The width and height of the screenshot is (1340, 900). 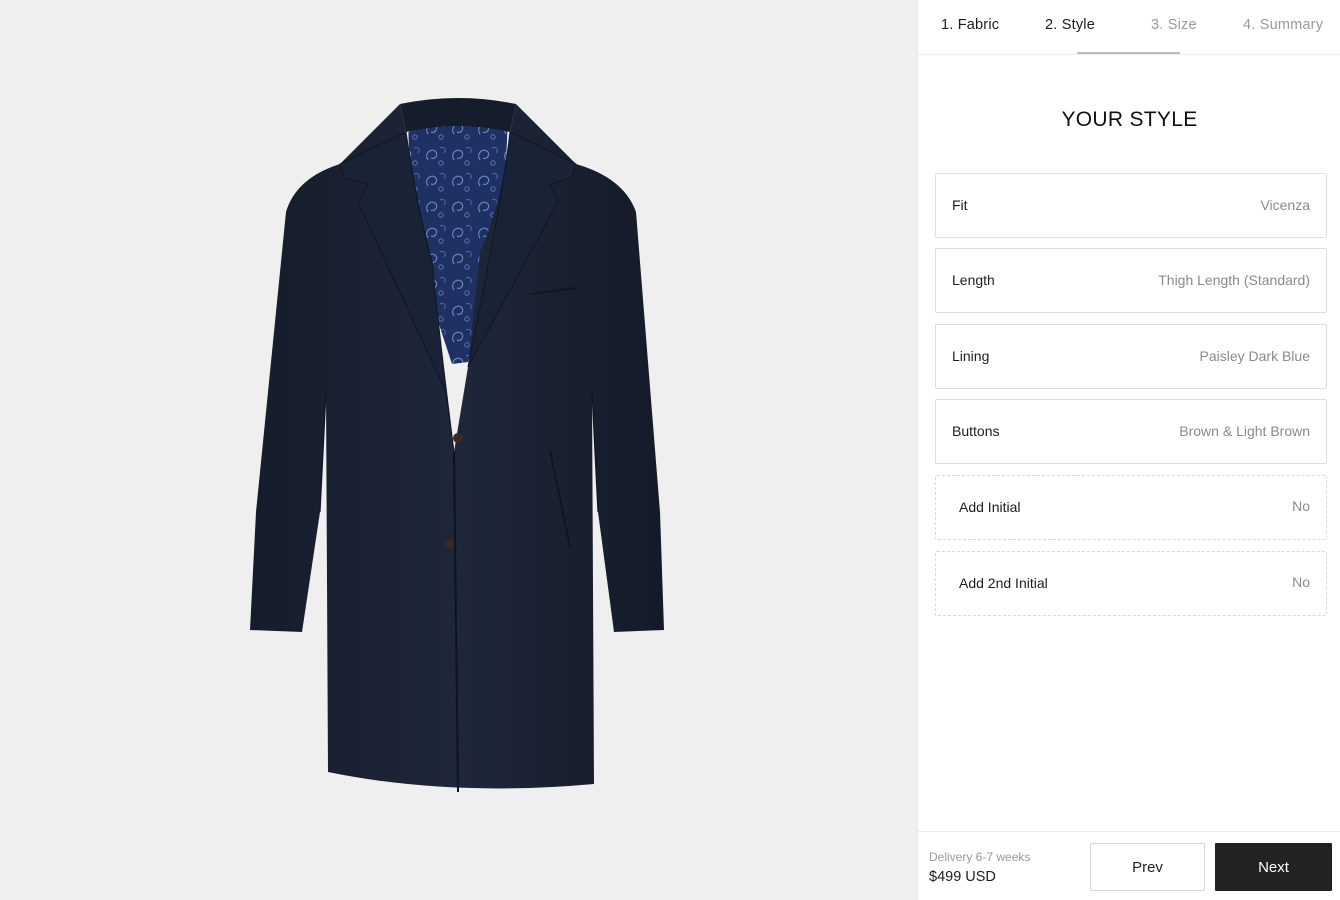 What do you see at coordinates (1131, 280) in the screenshot?
I see `option-length: Length Thigh Length (Standard)` at bounding box center [1131, 280].